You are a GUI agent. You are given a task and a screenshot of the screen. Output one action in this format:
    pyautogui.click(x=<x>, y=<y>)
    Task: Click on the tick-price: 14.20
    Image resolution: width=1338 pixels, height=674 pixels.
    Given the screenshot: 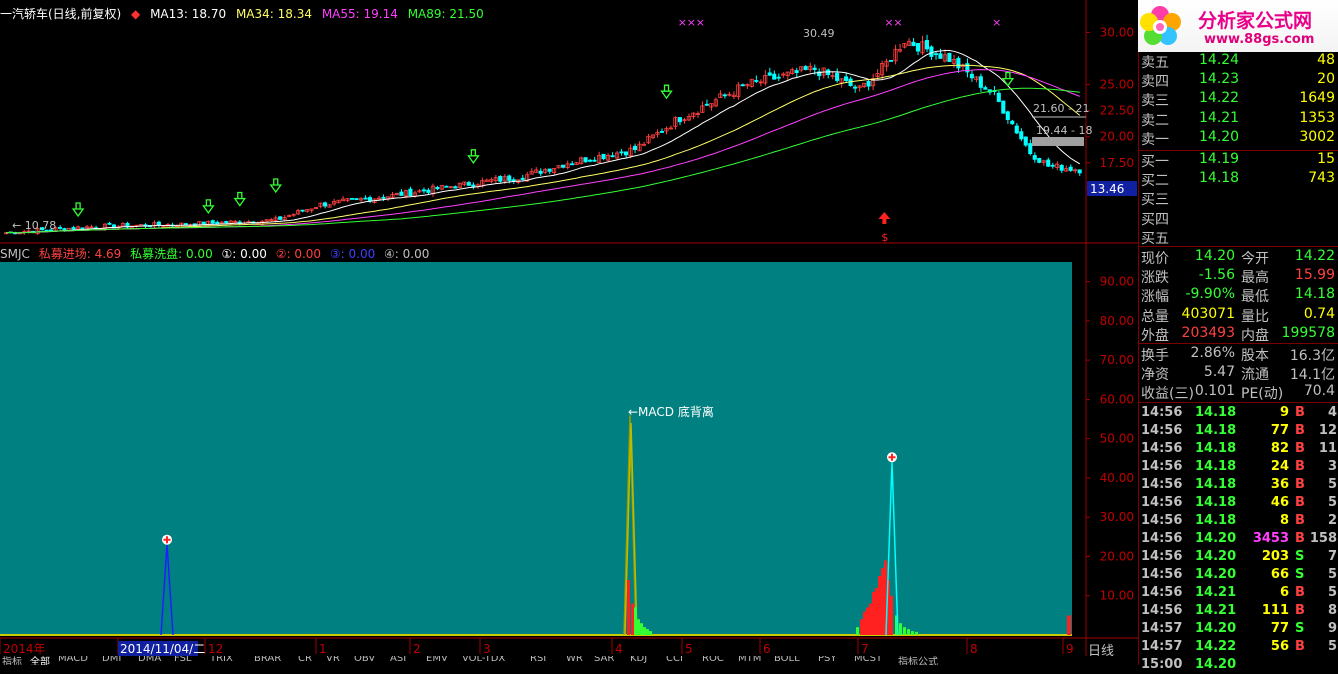 What is the action you would take?
    pyautogui.click(x=1216, y=574)
    